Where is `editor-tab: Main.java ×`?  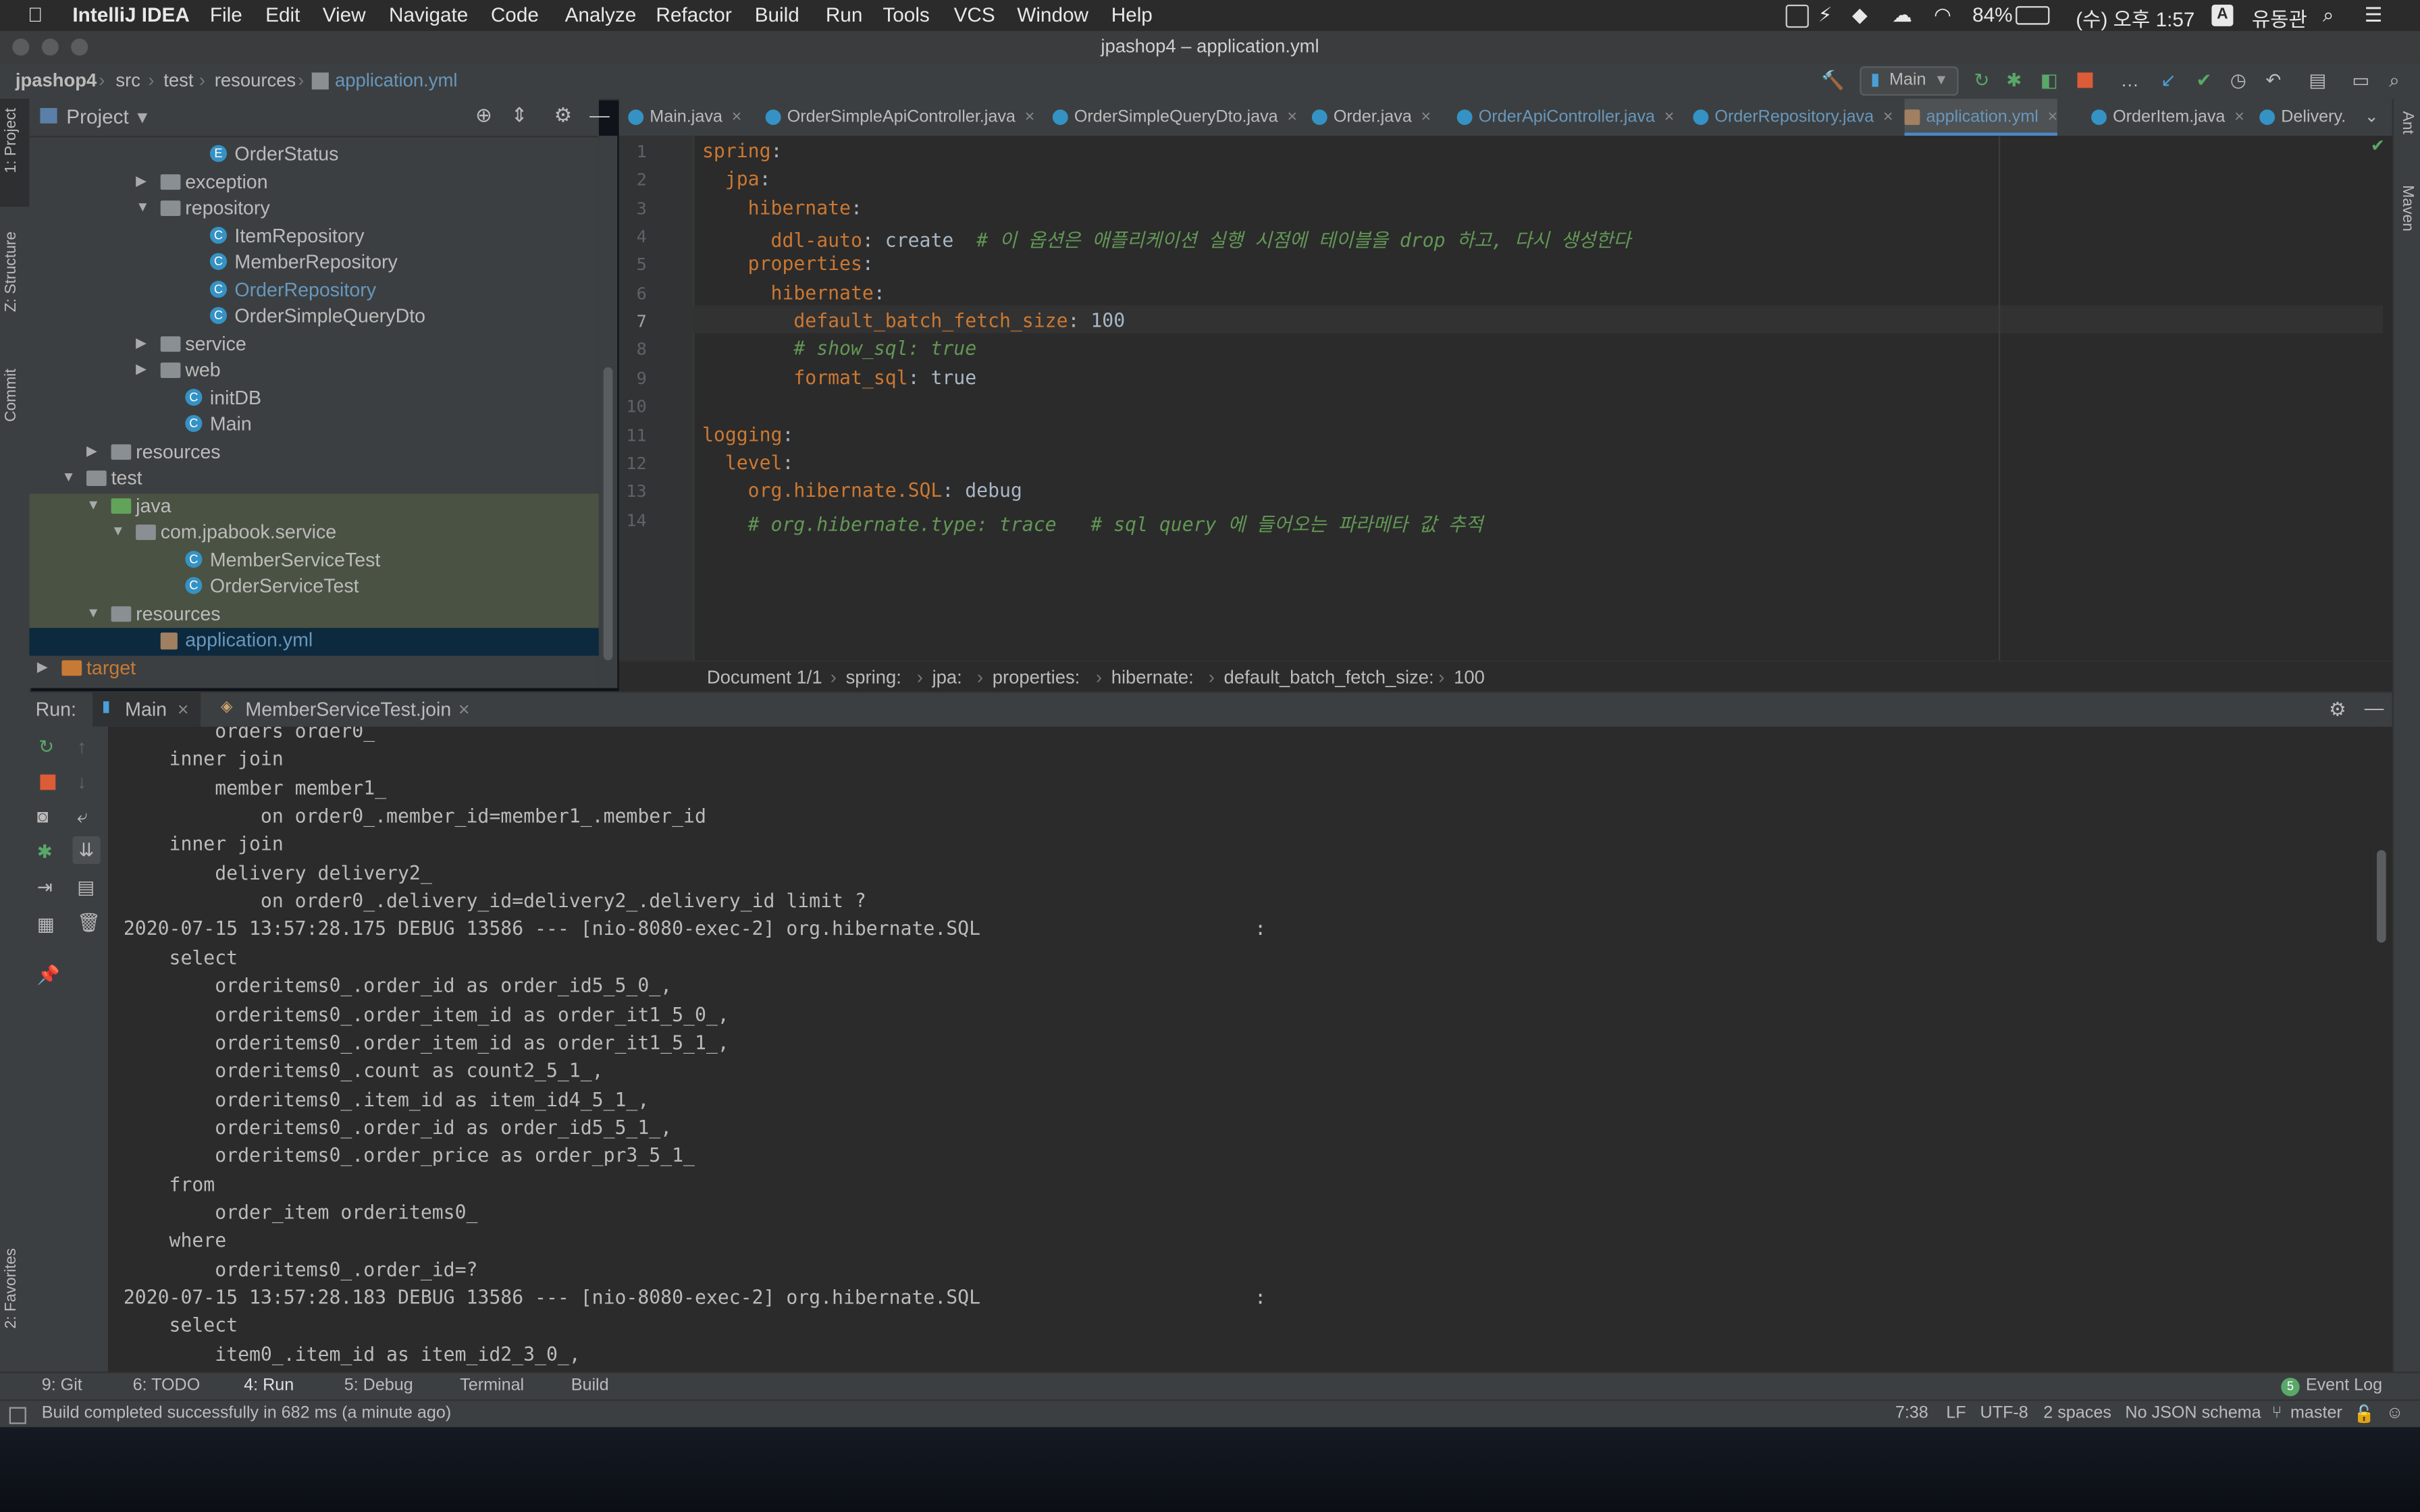 editor-tab: Main.java × is located at coordinates (684, 118).